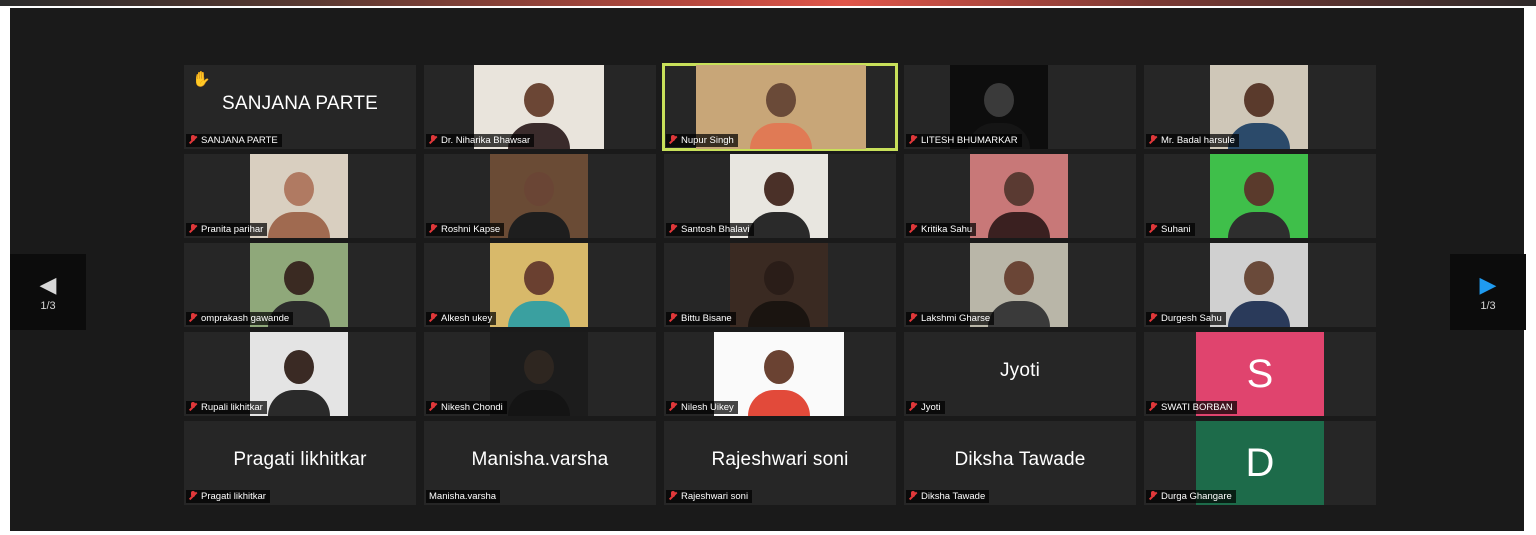 The image size is (1536, 535). I want to click on participant-name: Rajeshwari soni, so click(715, 496).